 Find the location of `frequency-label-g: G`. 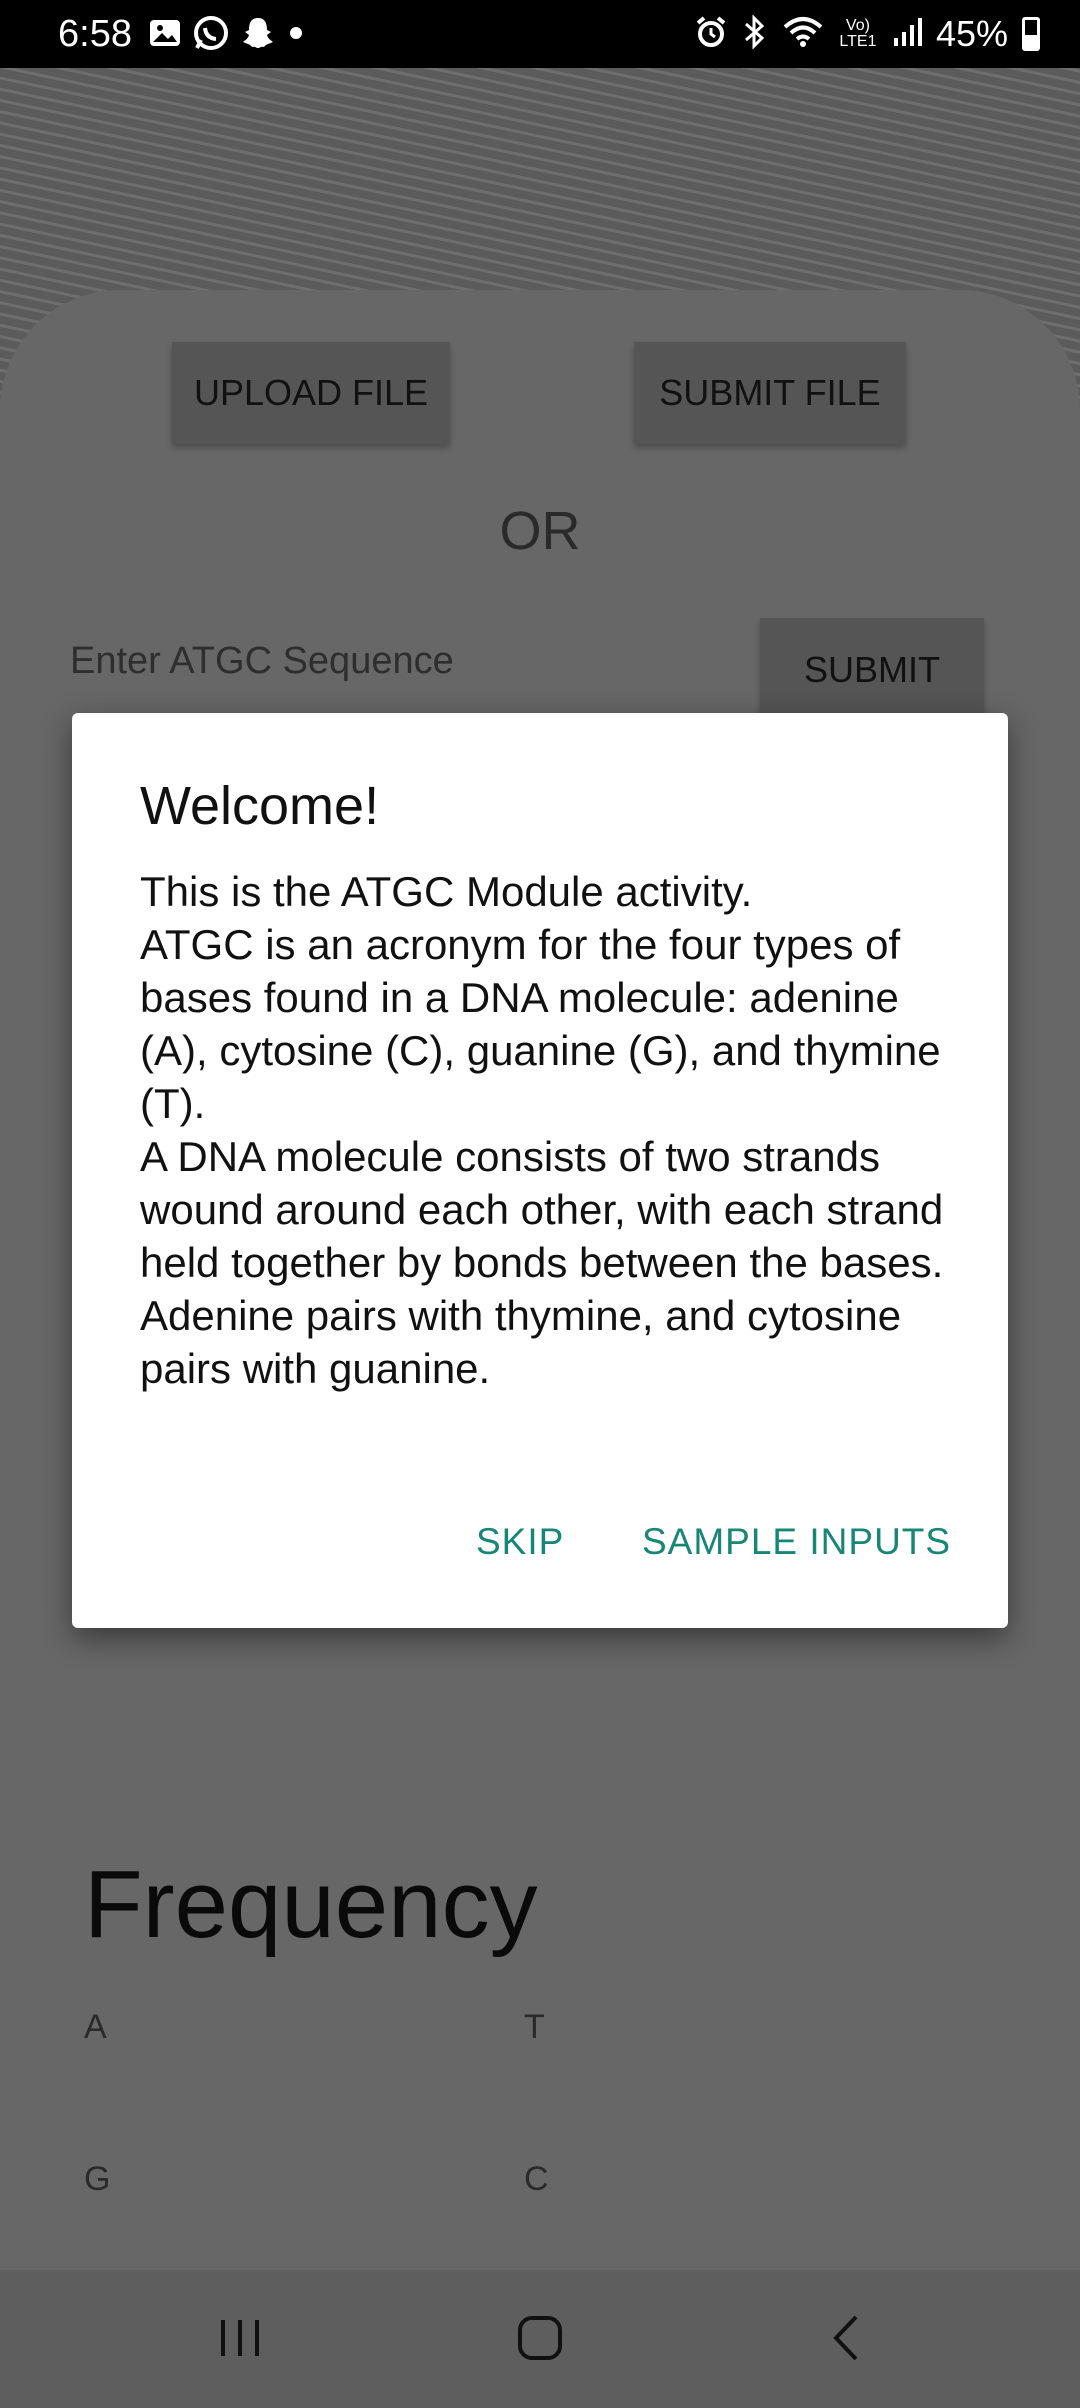

frequency-label-g: G is located at coordinates (97, 2179).